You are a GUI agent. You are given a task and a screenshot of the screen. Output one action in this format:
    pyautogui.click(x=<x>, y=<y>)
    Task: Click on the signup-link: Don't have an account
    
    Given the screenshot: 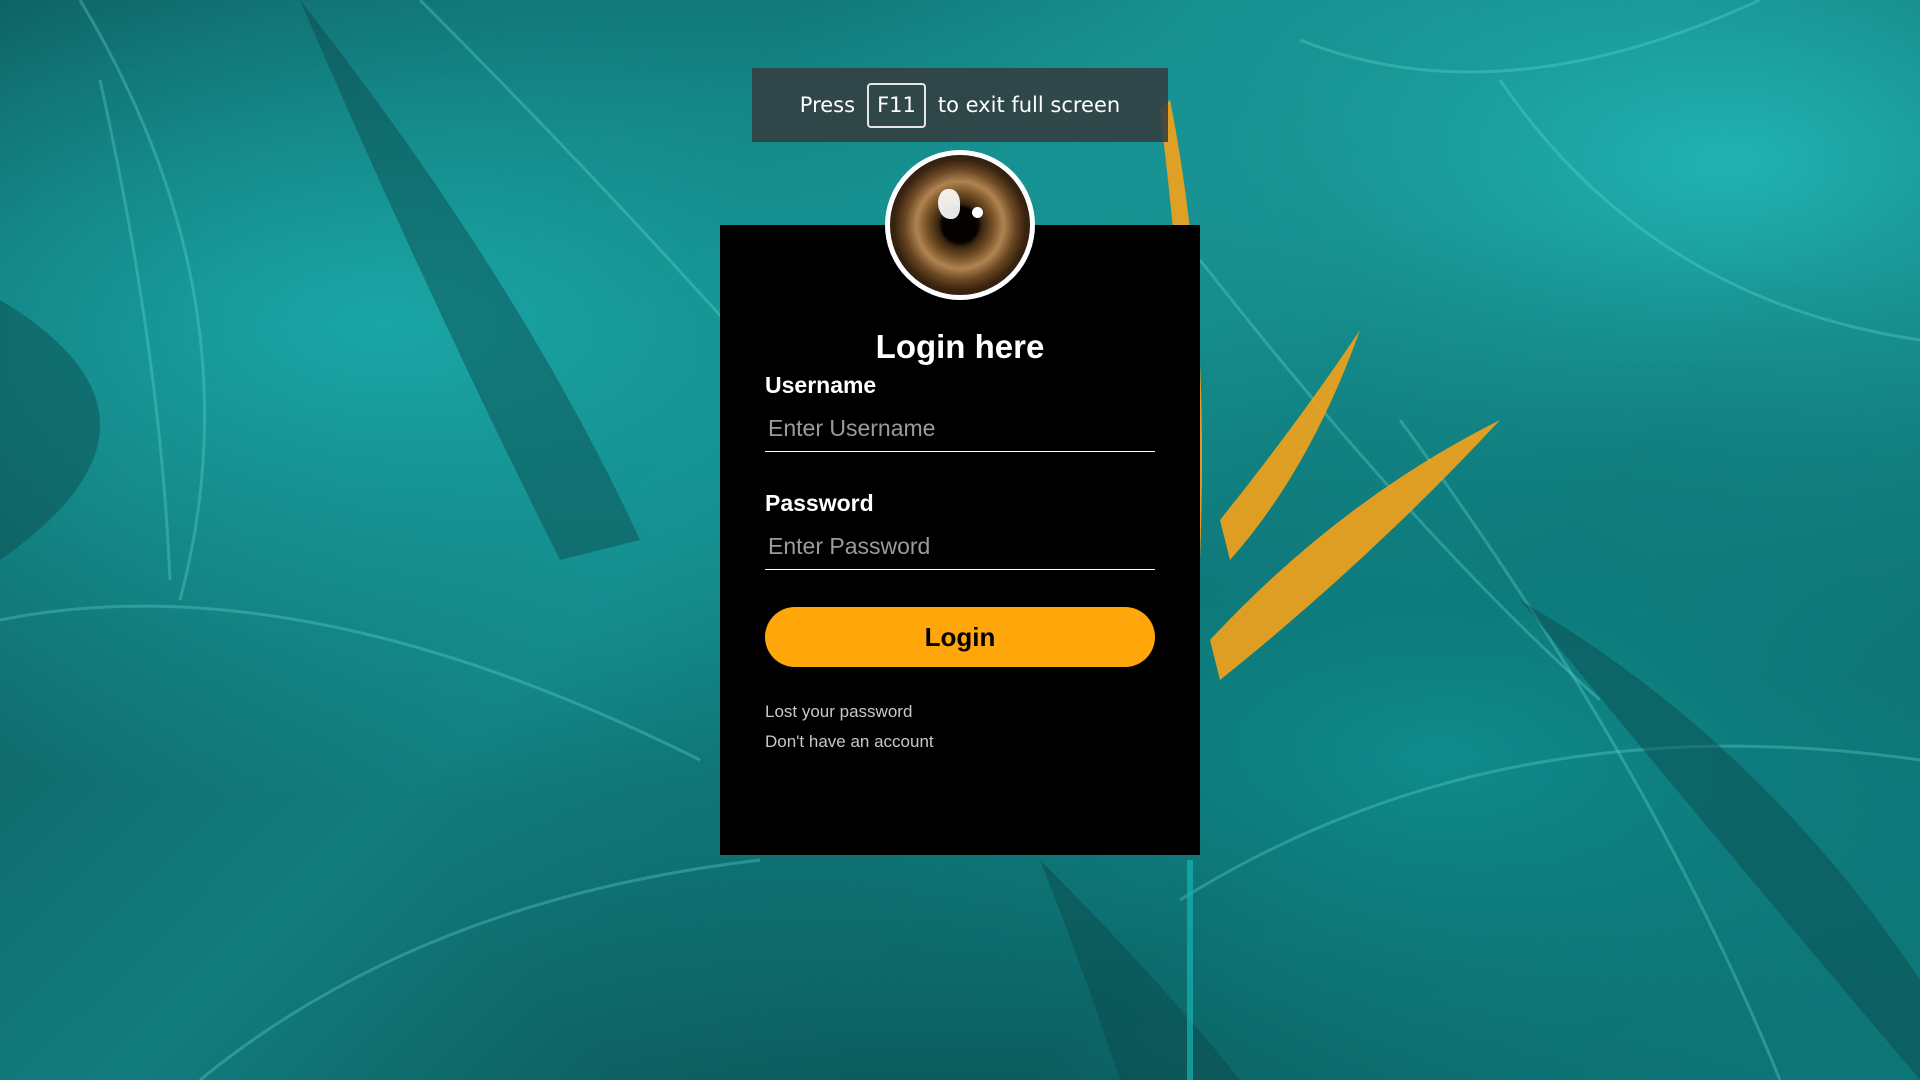 What is the action you would take?
    pyautogui.click(x=849, y=742)
    